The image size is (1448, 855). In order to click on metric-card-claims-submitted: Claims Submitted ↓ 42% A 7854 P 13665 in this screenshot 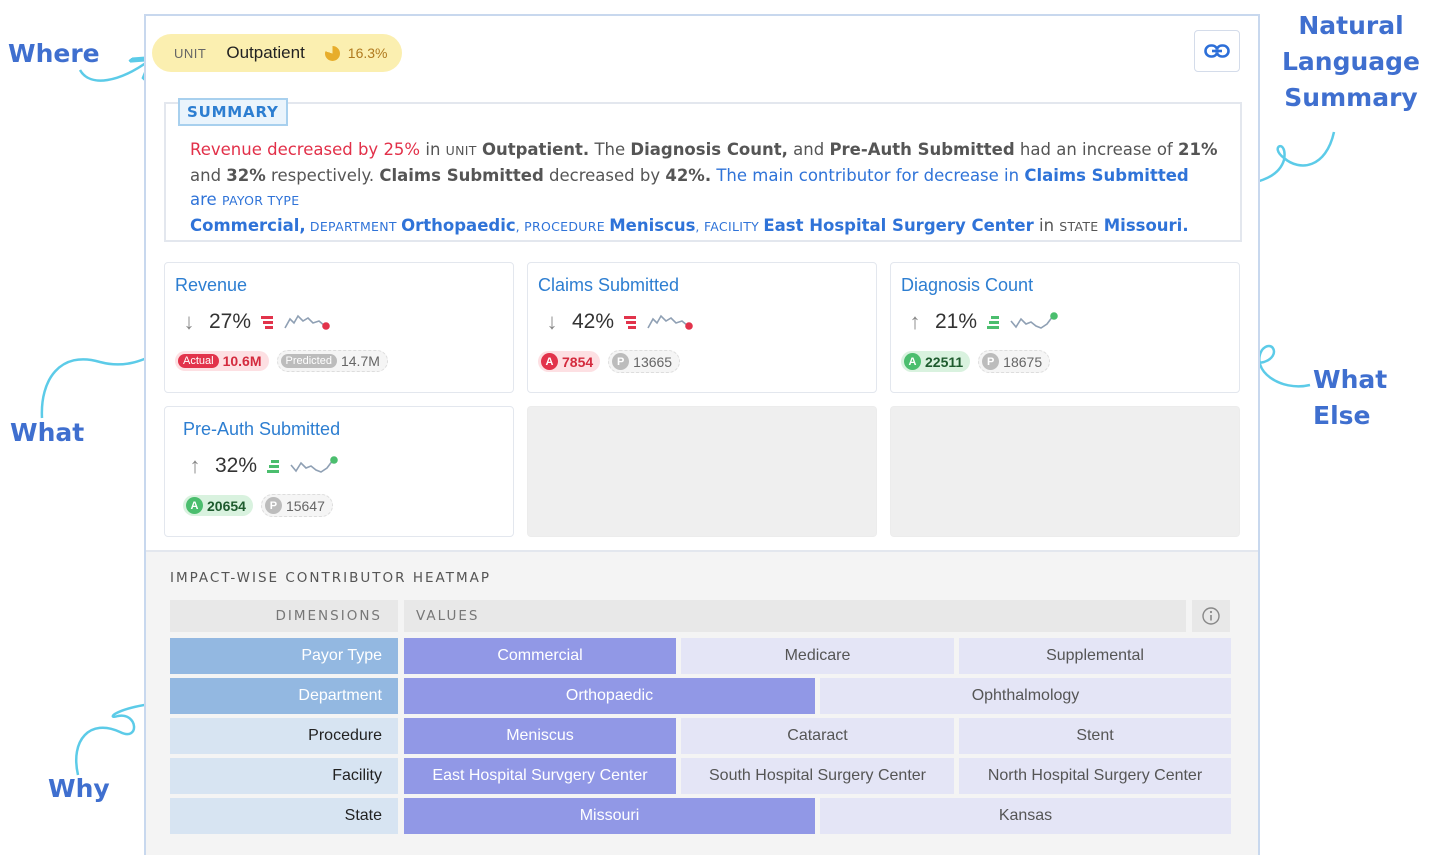, I will do `click(702, 327)`.